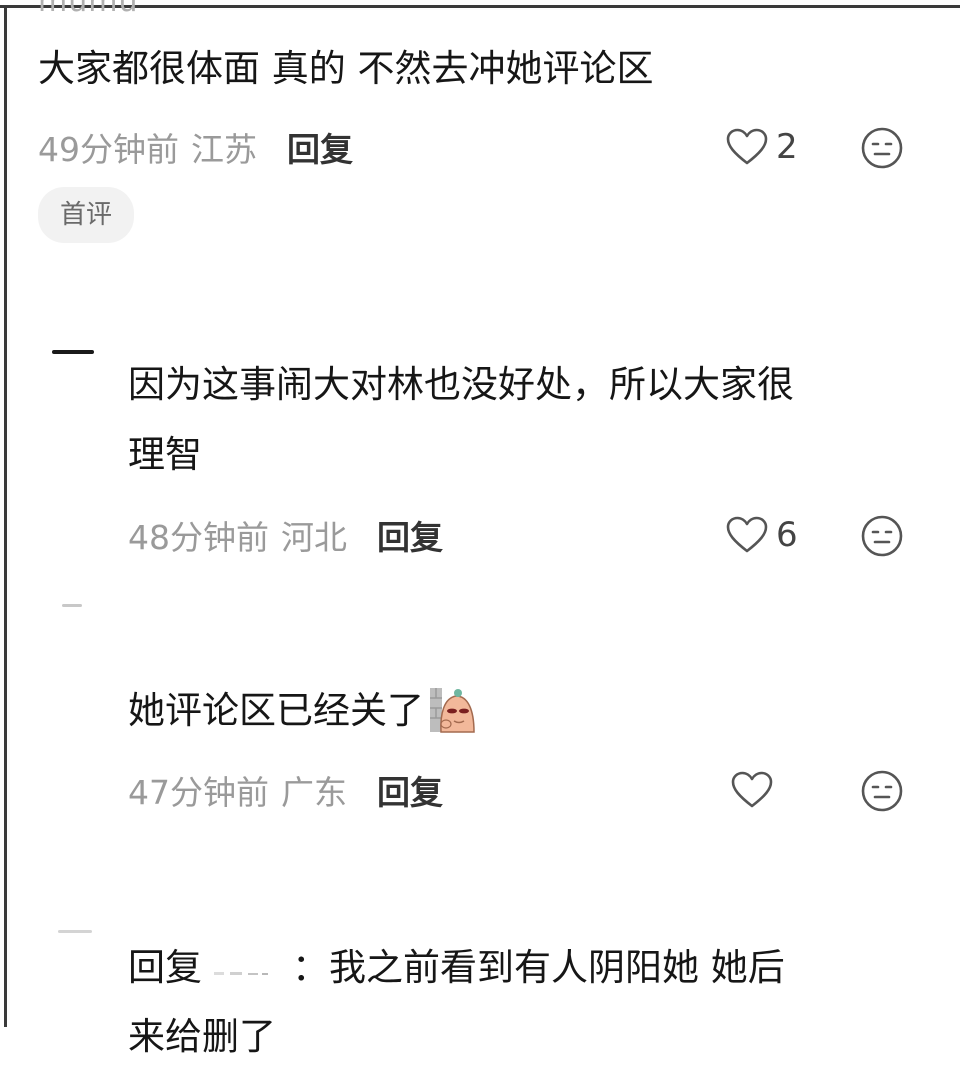 This screenshot has height=1070, width=960. I want to click on commenter-4-avatar, so click(75, 931).